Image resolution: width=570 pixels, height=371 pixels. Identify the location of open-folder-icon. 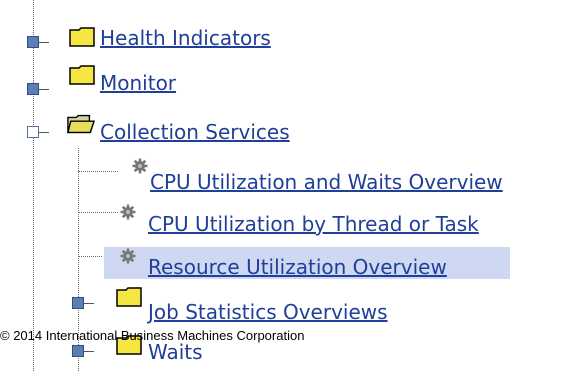
(81, 124).